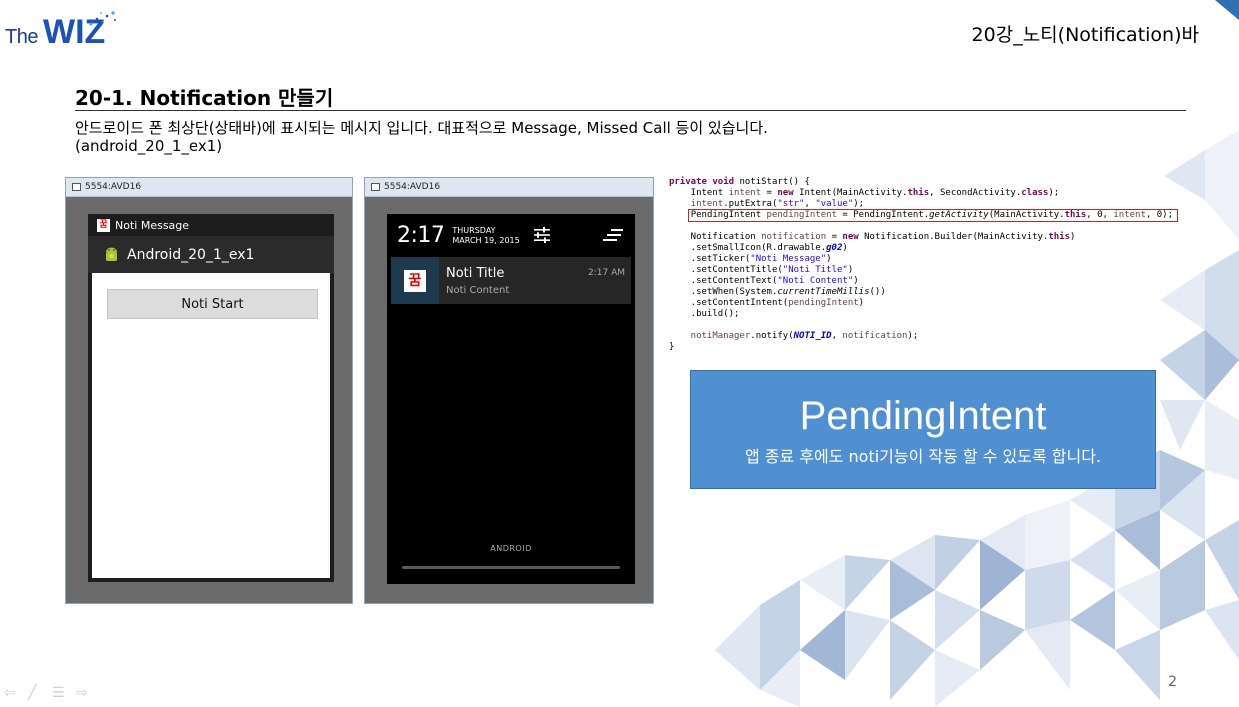  Describe the element at coordinates (149, 146) in the screenshot. I see `description-project: (android_20_1_ex1)` at that location.